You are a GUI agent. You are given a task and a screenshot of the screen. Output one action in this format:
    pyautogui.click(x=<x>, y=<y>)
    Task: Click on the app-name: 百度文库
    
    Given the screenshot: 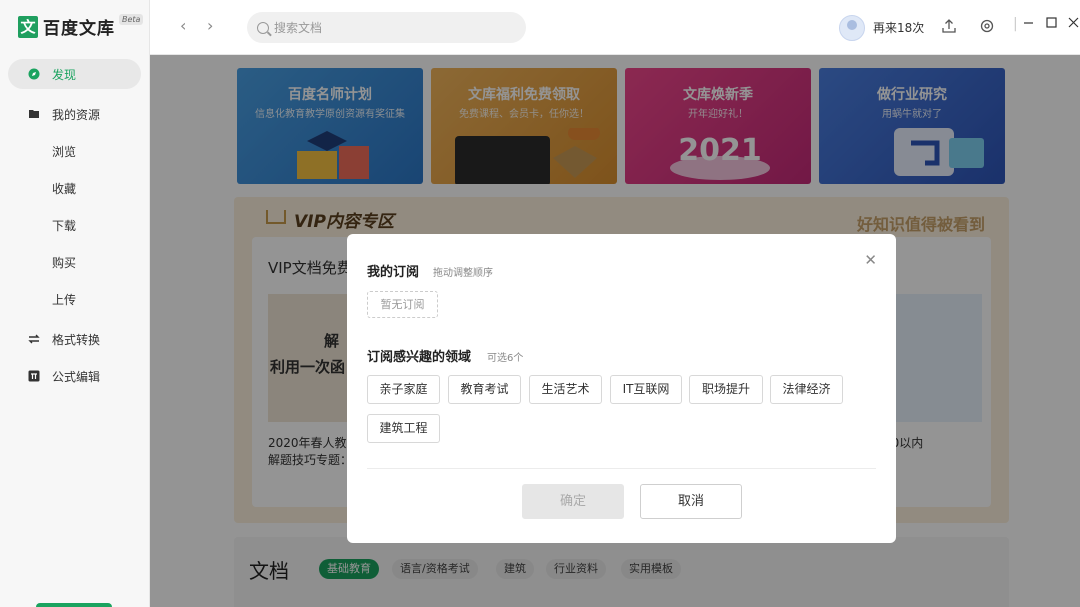 What is the action you would take?
    pyautogui.click(x=79, y=26)
    